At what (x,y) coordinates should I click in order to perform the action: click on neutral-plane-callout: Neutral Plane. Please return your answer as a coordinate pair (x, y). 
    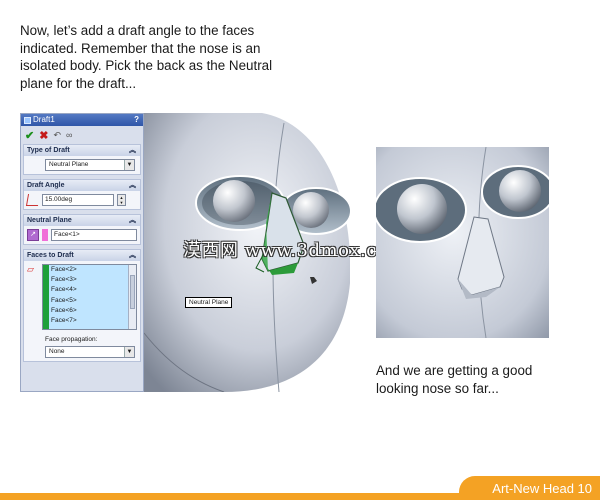
    Looking at the image, I should click on (209, 302).